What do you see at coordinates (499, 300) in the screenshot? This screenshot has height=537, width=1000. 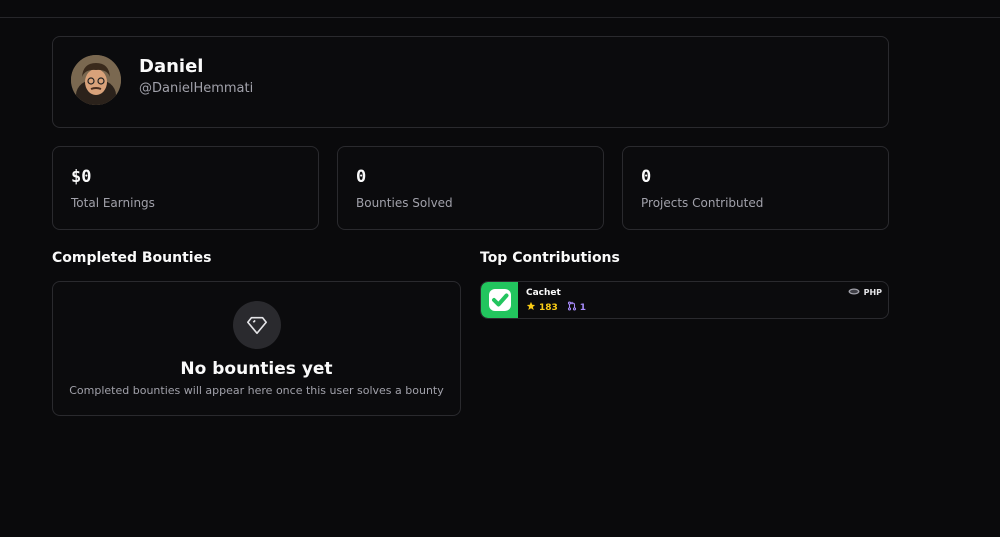 I see `repo-logo-icon` at bounding box center [499, 300].